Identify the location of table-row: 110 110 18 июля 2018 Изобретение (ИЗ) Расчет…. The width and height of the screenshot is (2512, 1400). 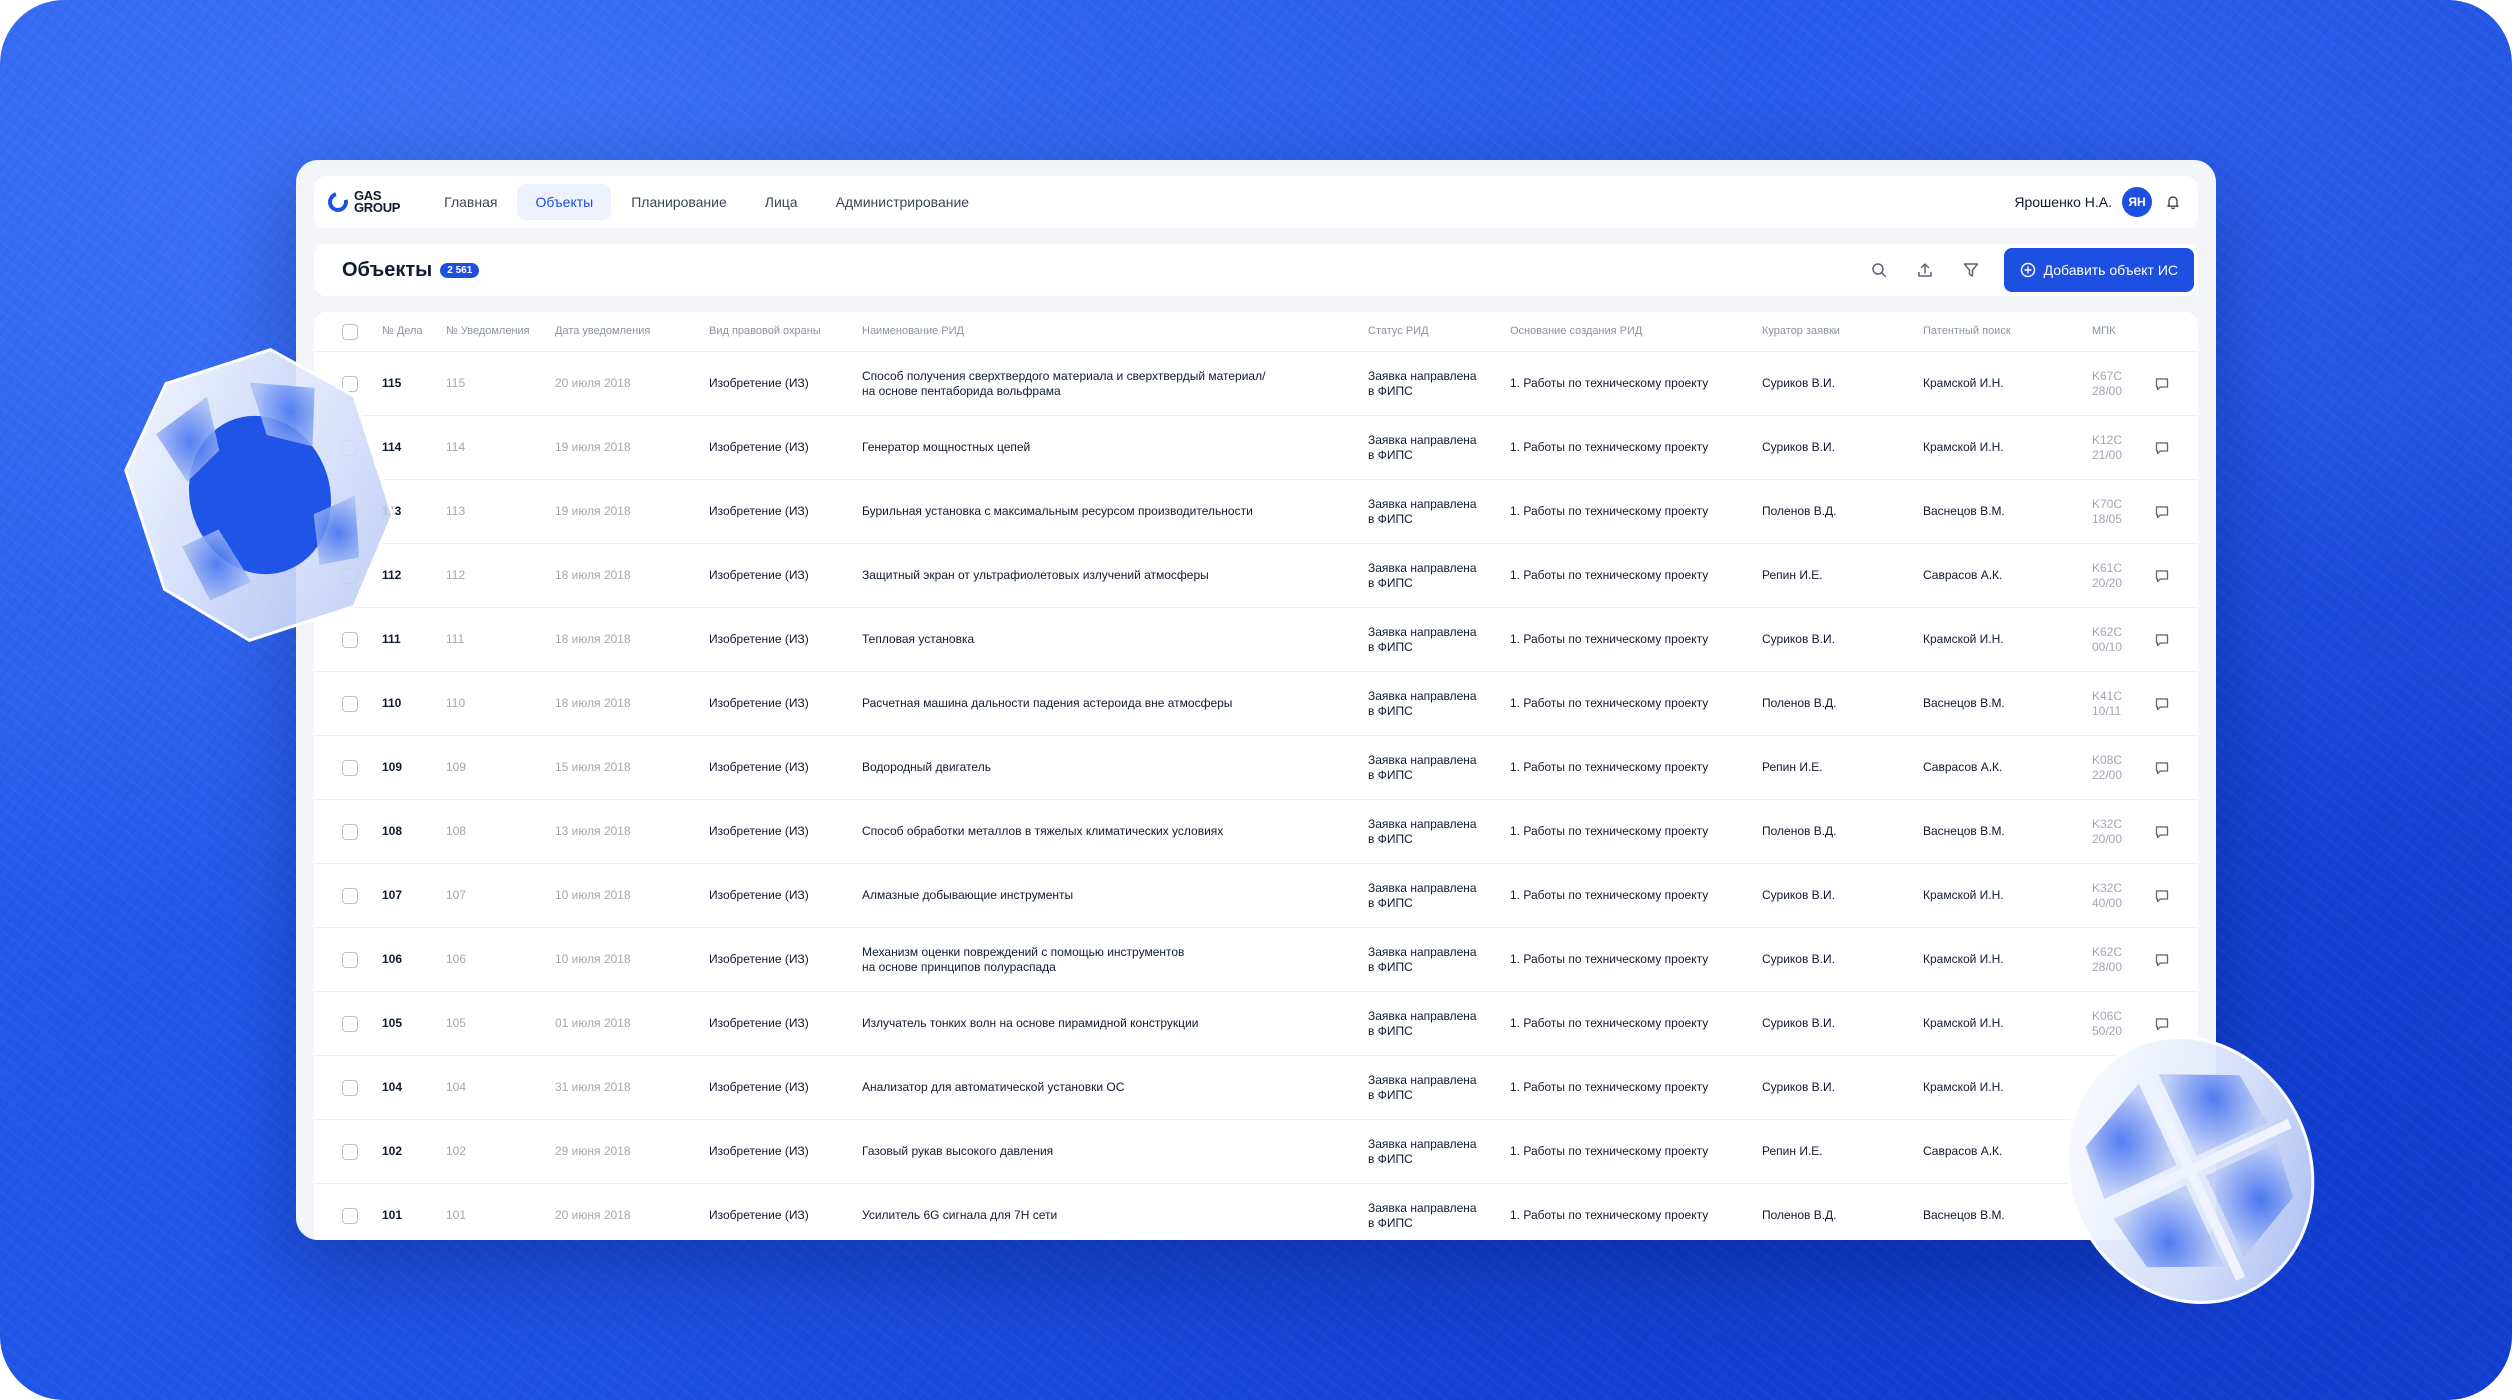
(1256, 704).